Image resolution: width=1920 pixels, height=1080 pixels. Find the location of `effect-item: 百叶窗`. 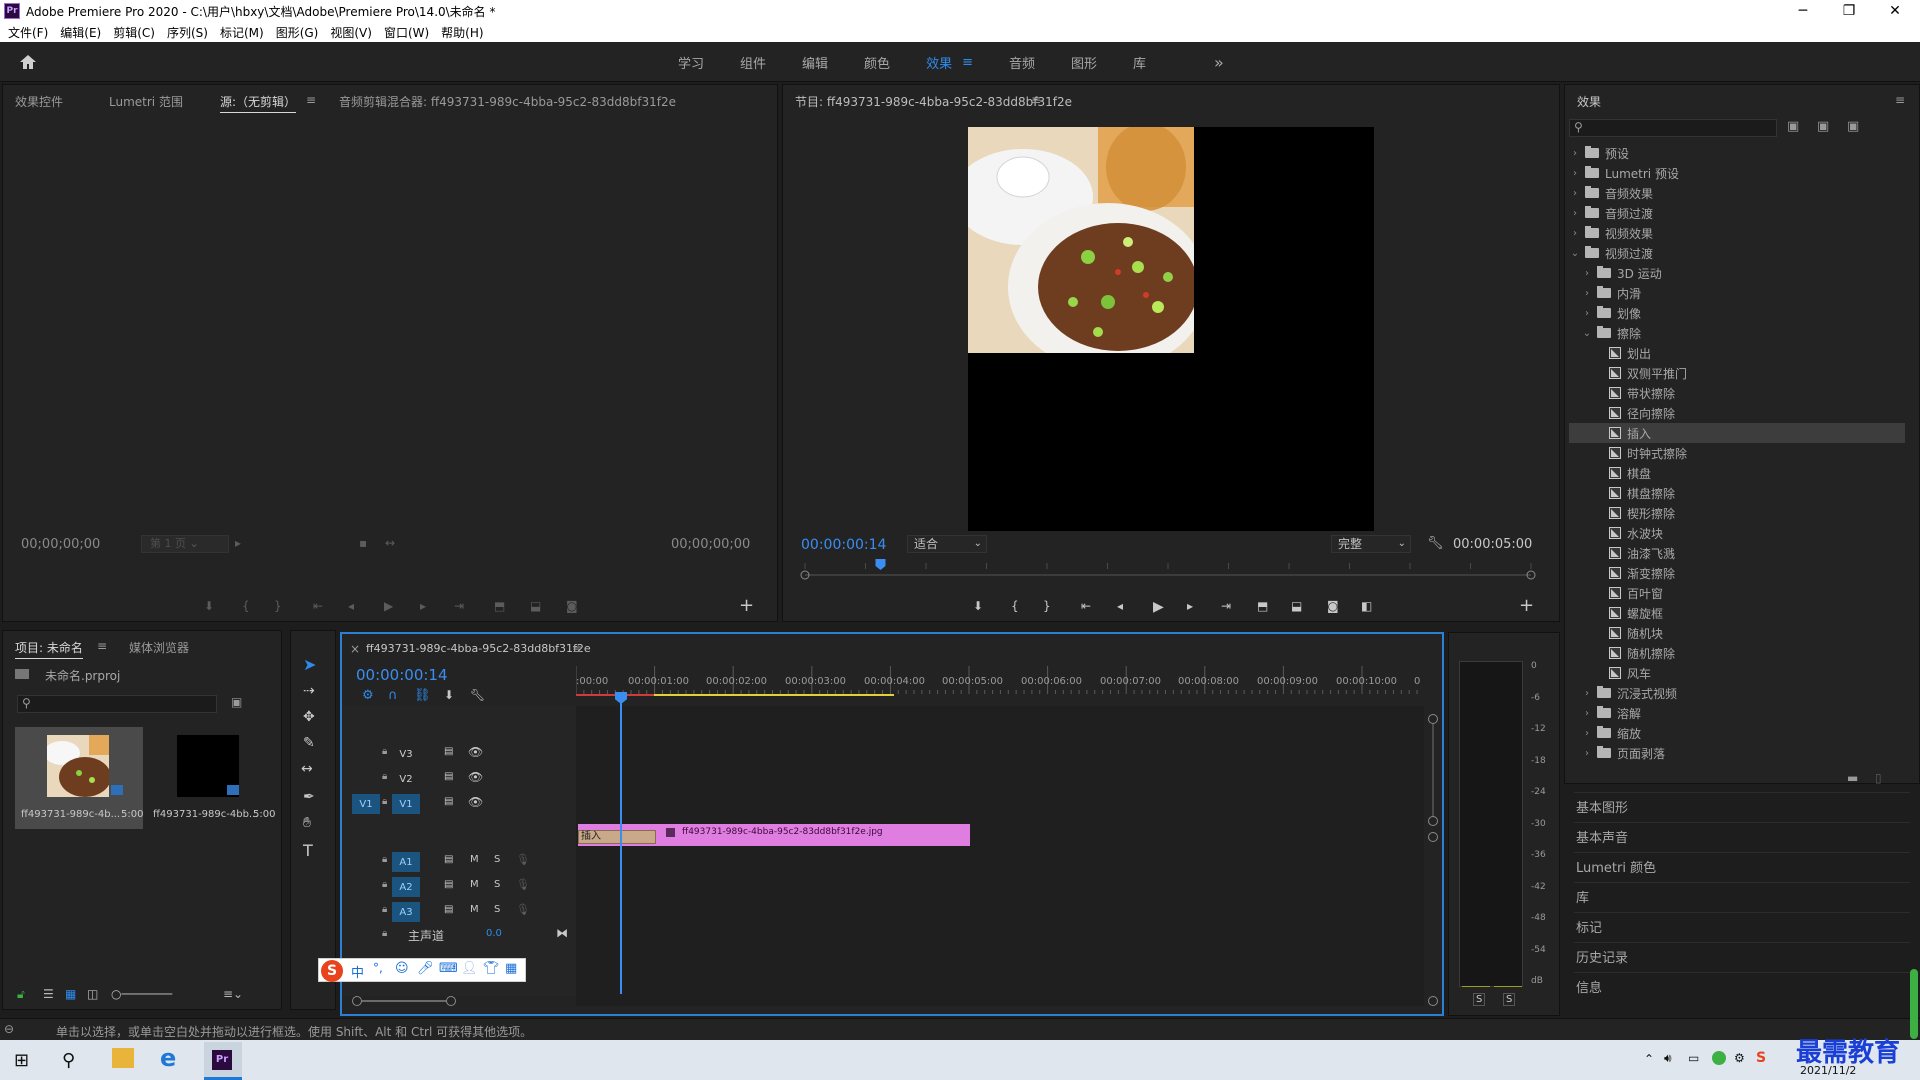

effect-item: 百叶窗 is located at coordinates (1737, 593).